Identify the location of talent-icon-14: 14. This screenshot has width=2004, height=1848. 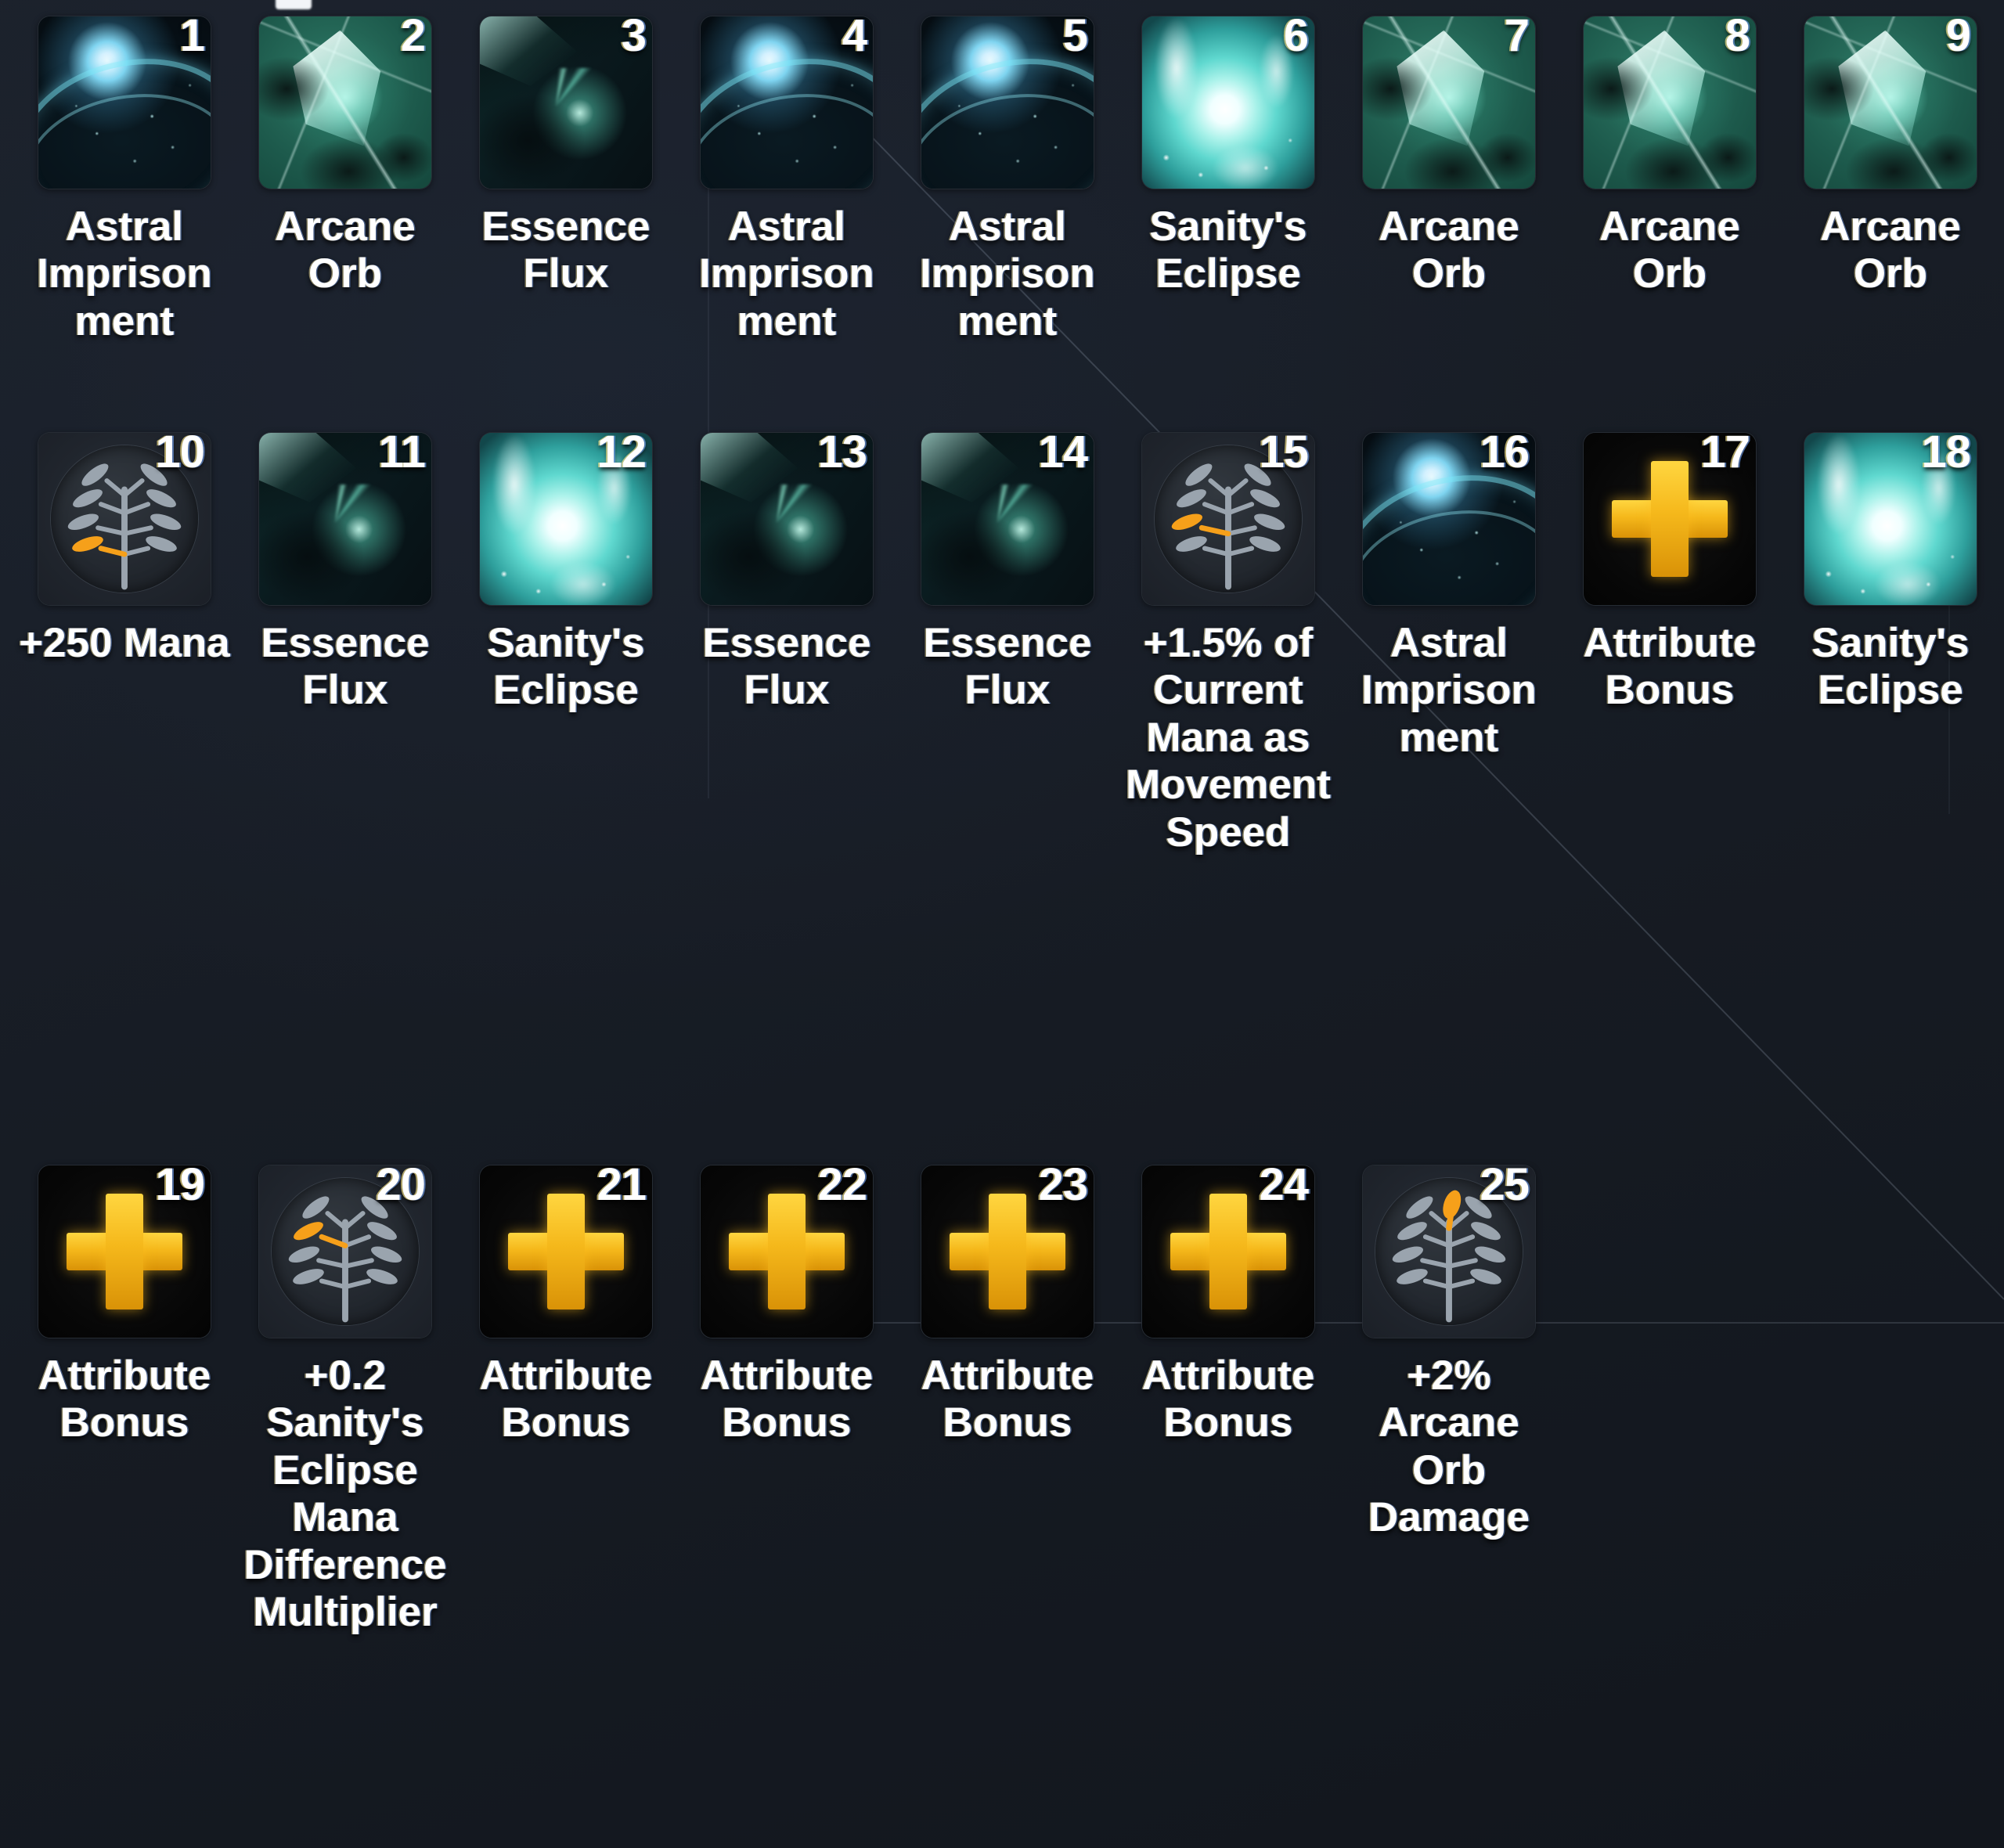
(1007, 519).